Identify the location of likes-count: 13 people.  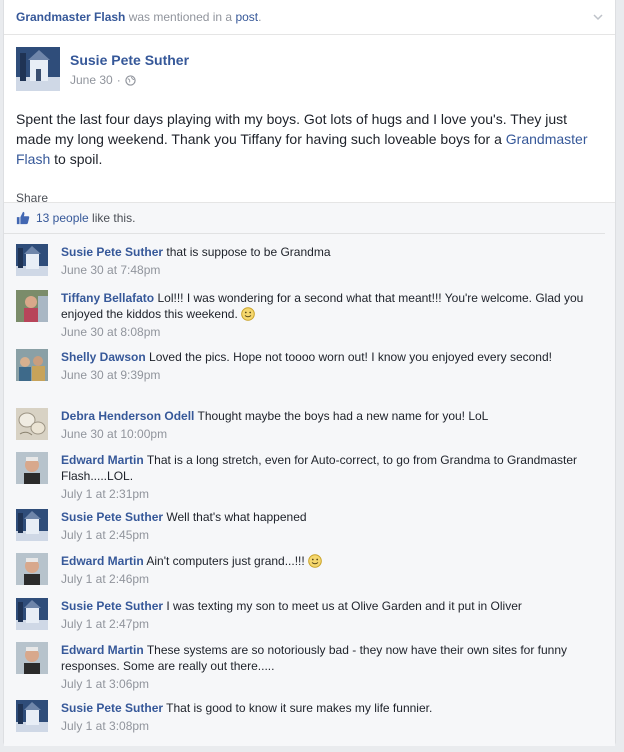
(62, 218).